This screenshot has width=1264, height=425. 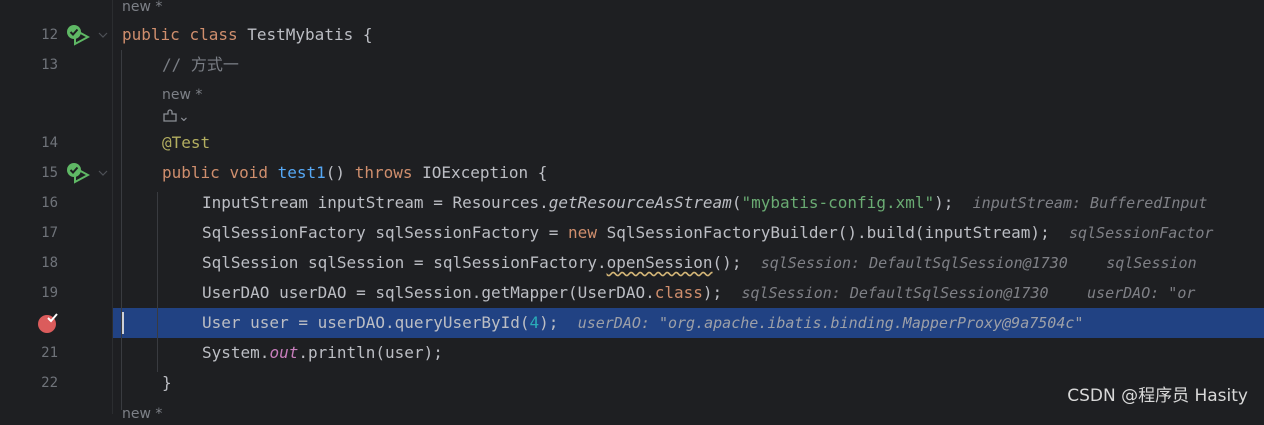 What do you see at coordinates (1157, 396) in the screenshot?
I see `watermark: CSDN @程序员 Hasity` at bounding box center [1157, 396].